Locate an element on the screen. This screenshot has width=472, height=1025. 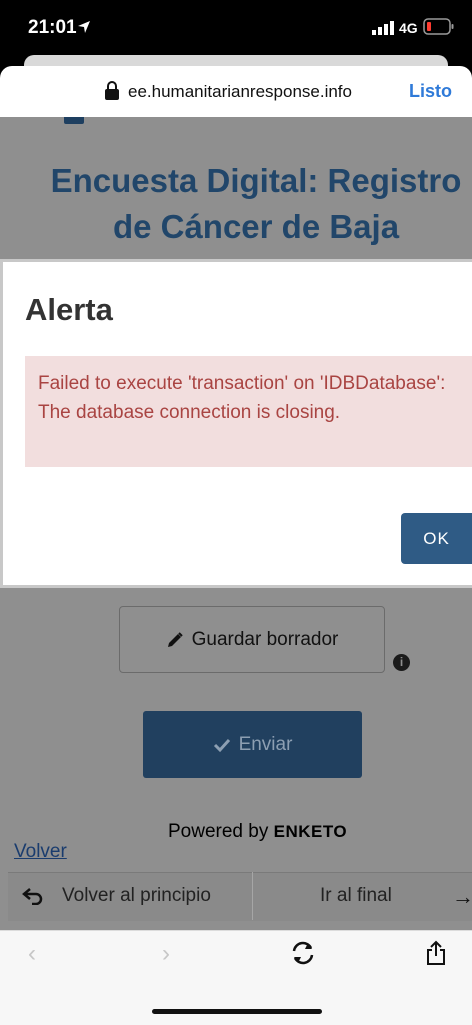
signal-icon is located at coordinates (383, 28).